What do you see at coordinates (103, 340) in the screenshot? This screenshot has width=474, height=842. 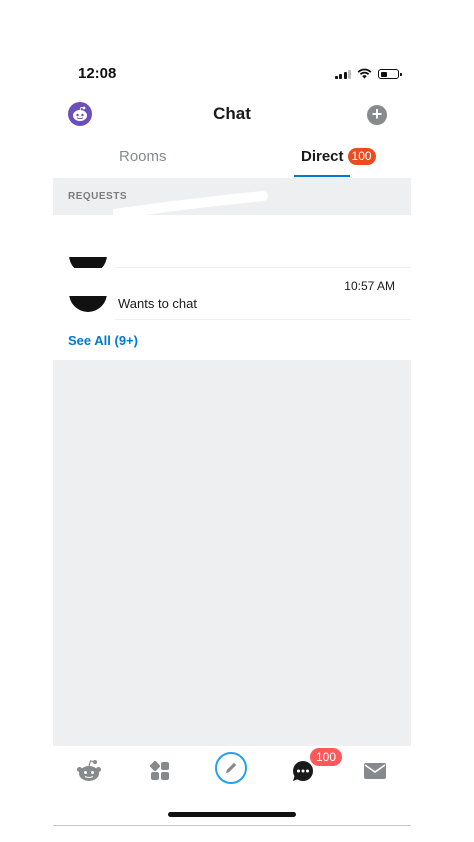 I see `see-all-requests-link: See All (9+)` at bounding box center [103, 340].